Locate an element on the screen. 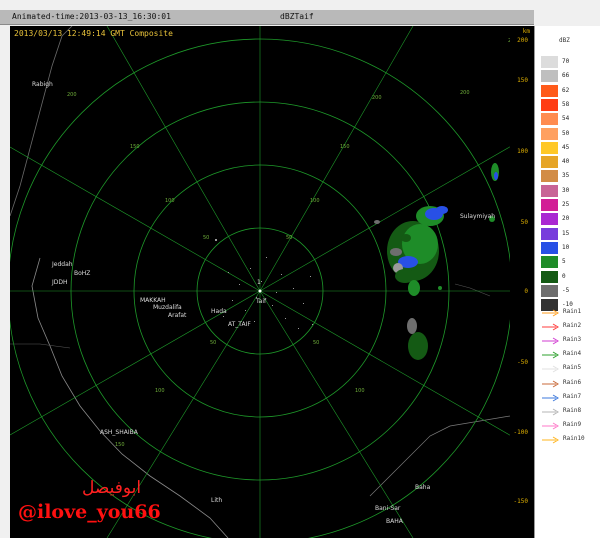  legend-level-label: 25 is located at coordinates (566, 204).